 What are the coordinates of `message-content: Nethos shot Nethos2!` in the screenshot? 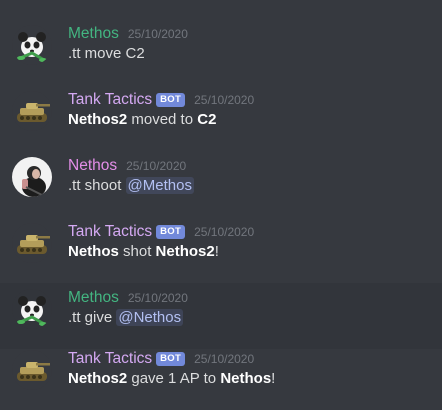 It's located at (143, 252).